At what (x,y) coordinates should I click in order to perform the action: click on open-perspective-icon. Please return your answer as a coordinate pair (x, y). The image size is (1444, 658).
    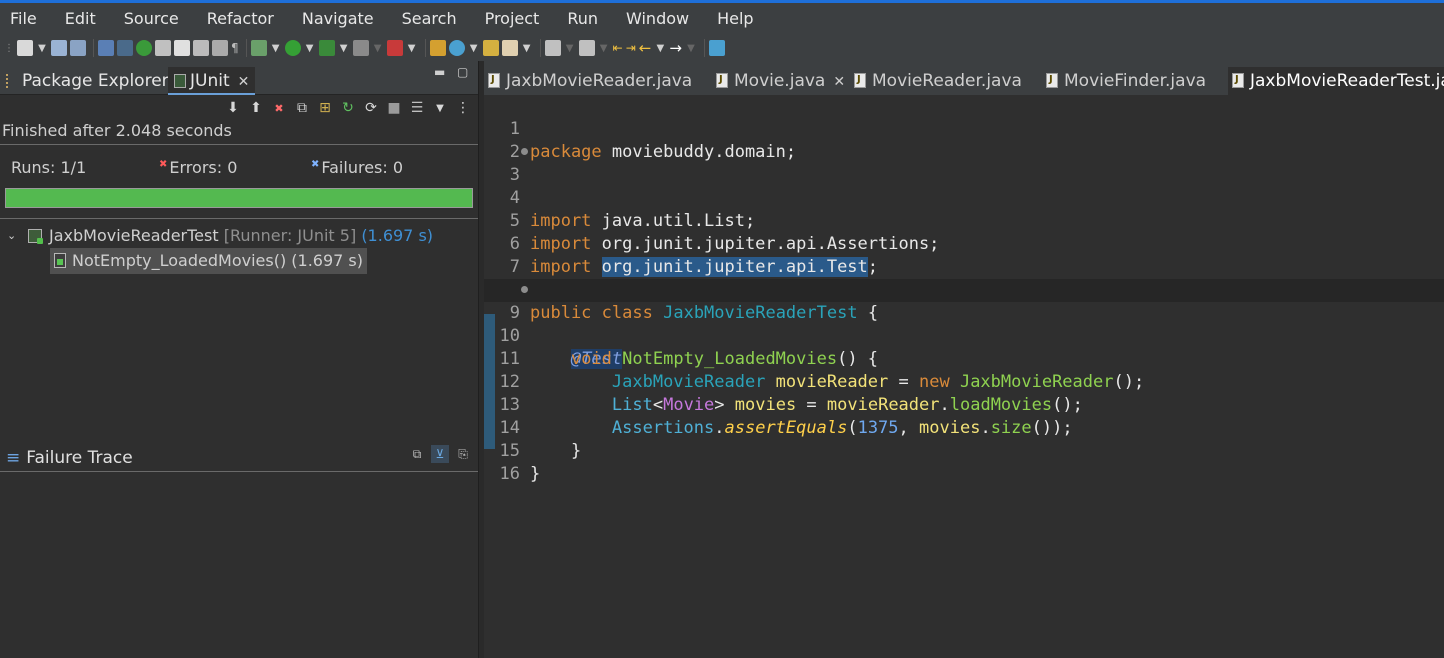
    Looking at the image, I should click on (716, 48).